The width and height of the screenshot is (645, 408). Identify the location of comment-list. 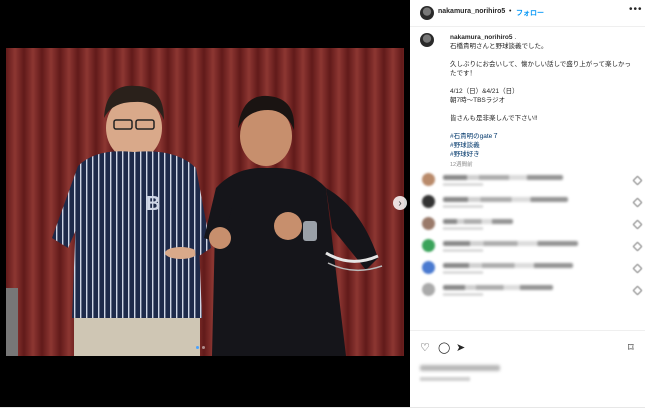
(530, 236).